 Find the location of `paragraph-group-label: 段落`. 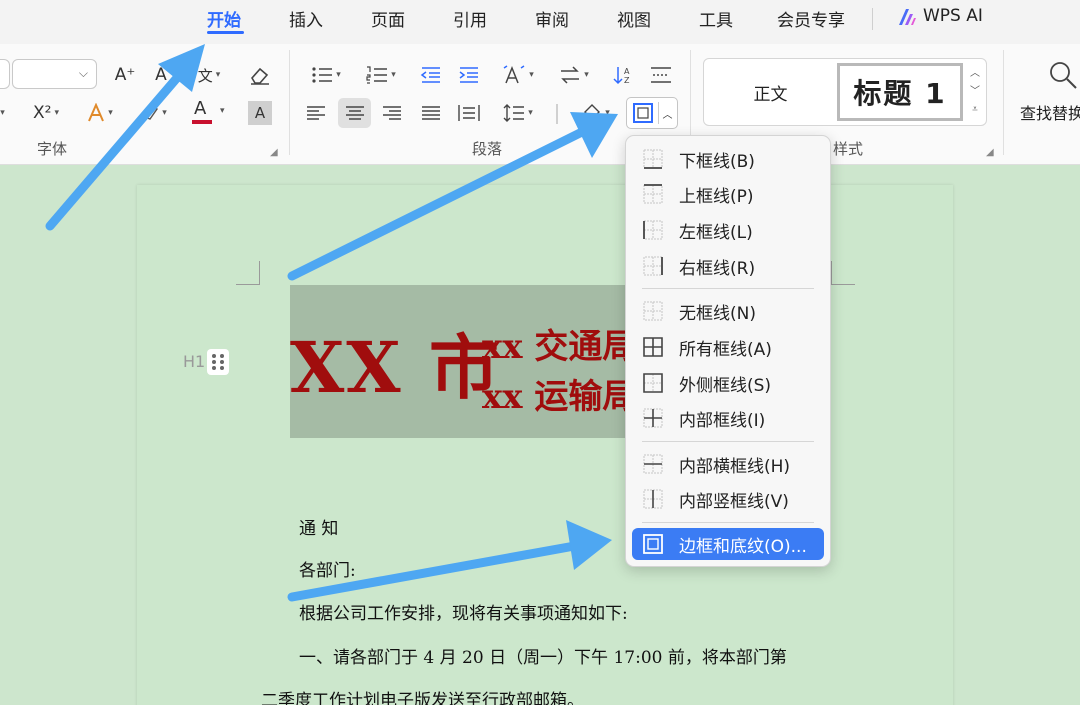

paragraph-group-label: 段落 is located at coordinates (487, 149).